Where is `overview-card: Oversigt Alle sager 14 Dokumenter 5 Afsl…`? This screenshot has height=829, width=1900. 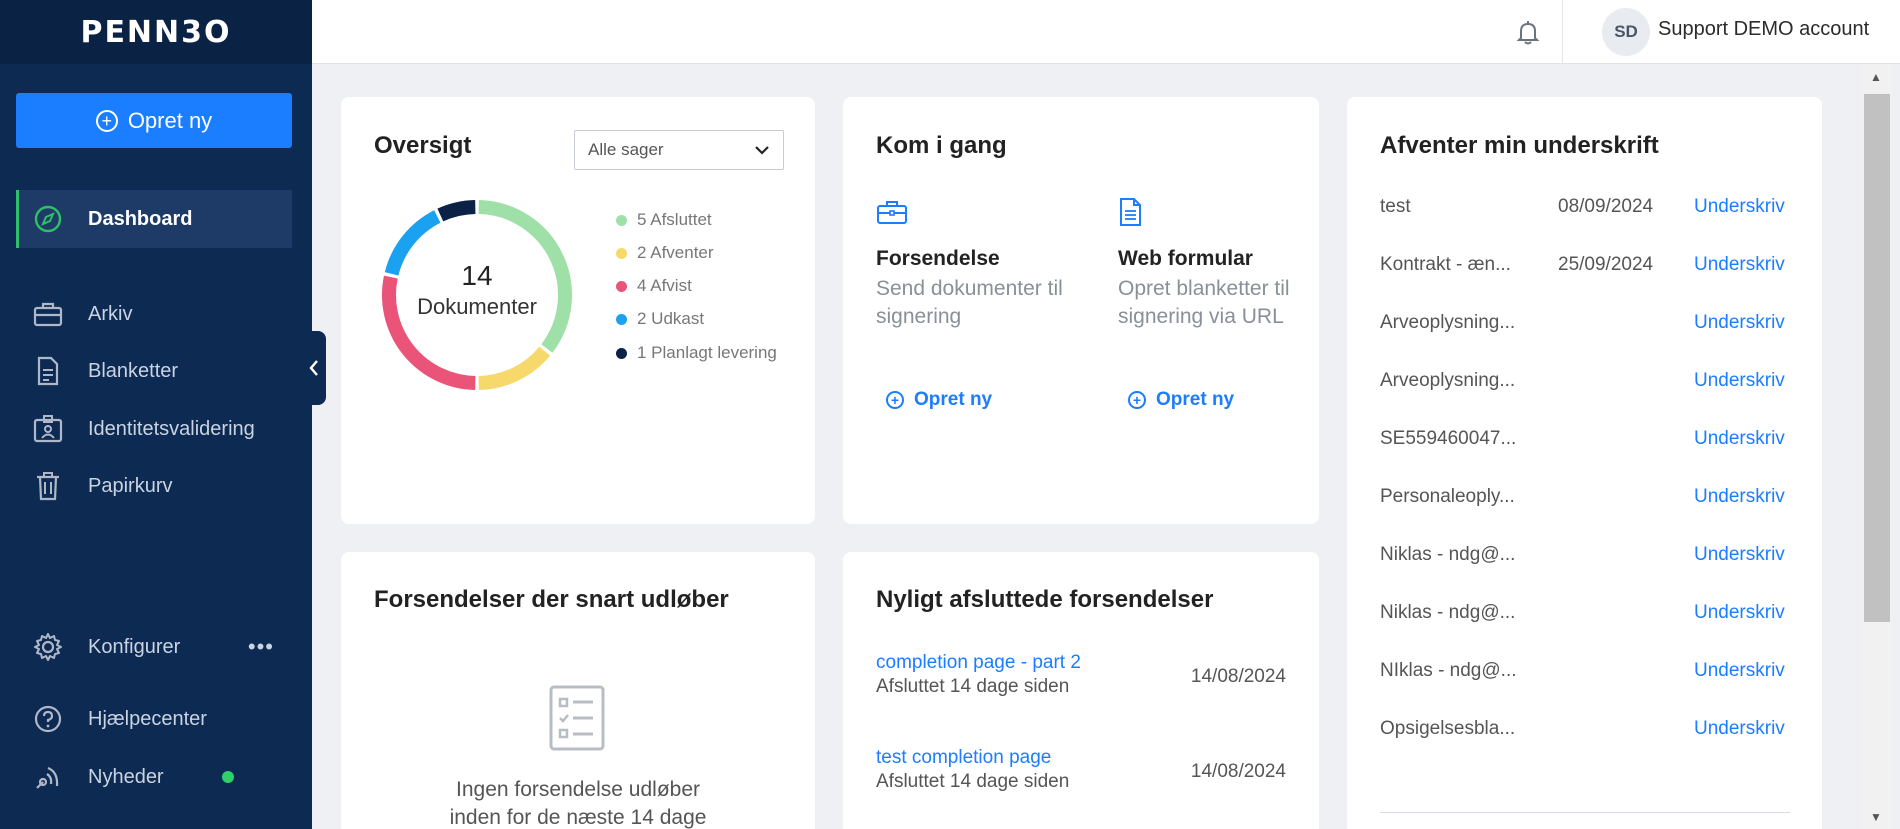 overview-card: Oversigt Alle sager 14 Dokumenter 5 Afsl… is located at coordinates (578, 310).